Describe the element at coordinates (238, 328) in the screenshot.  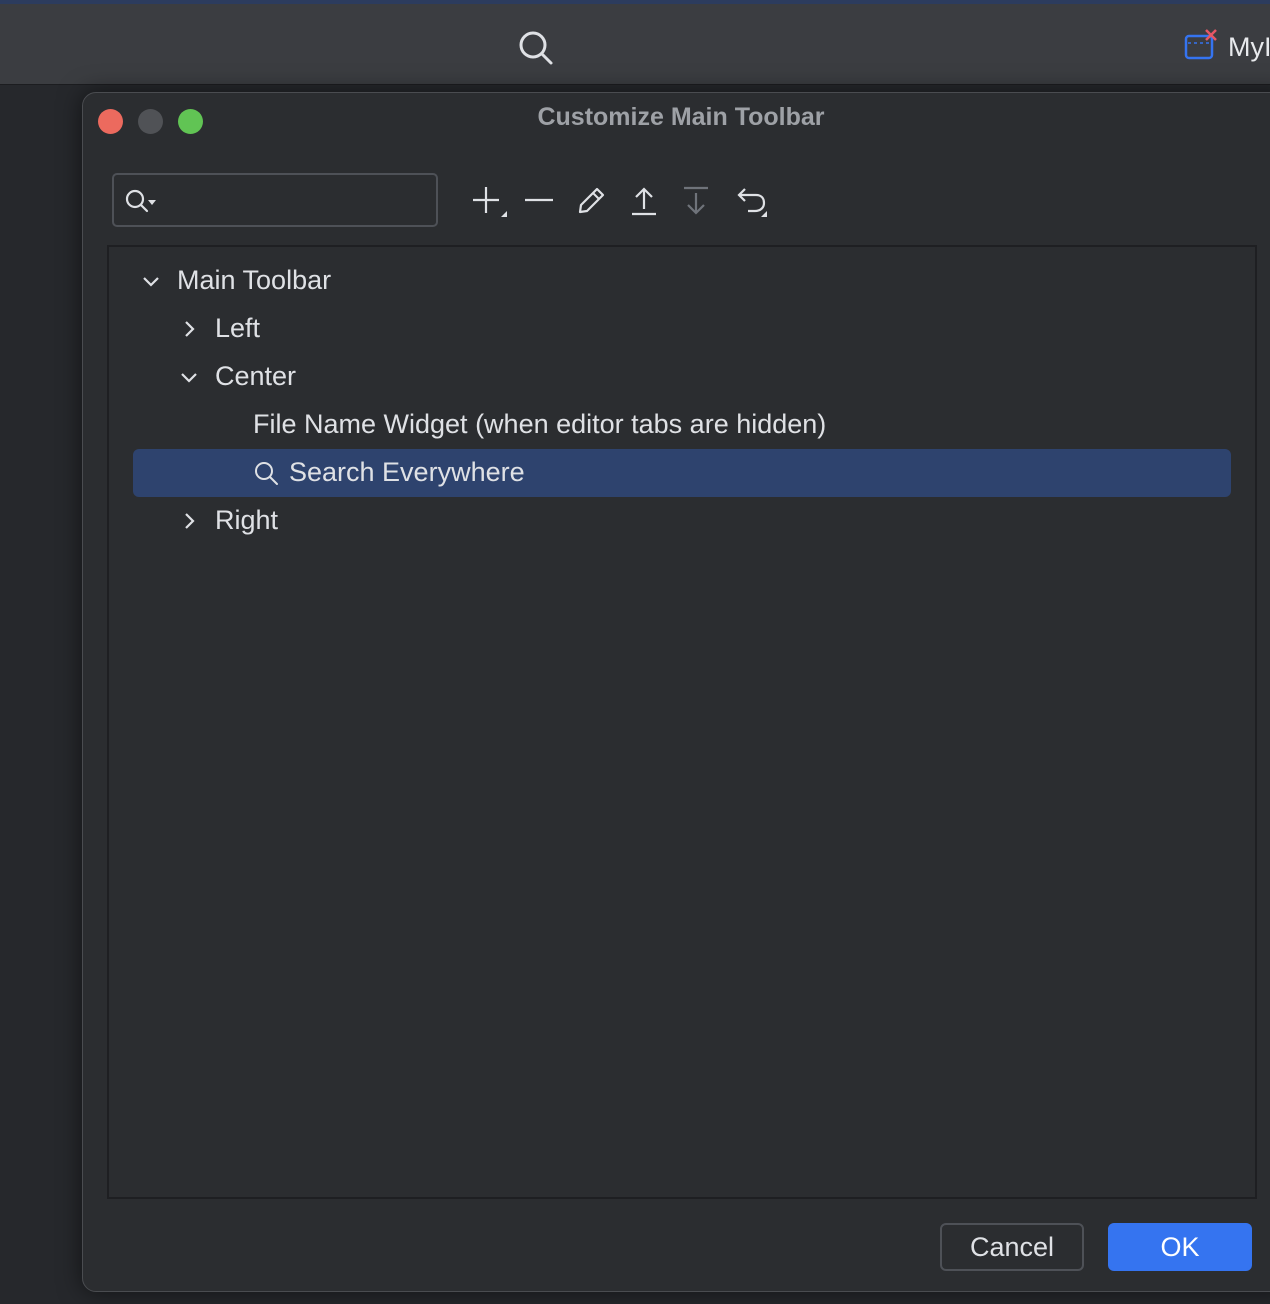
I see `tree-node-label: Left` at that location.